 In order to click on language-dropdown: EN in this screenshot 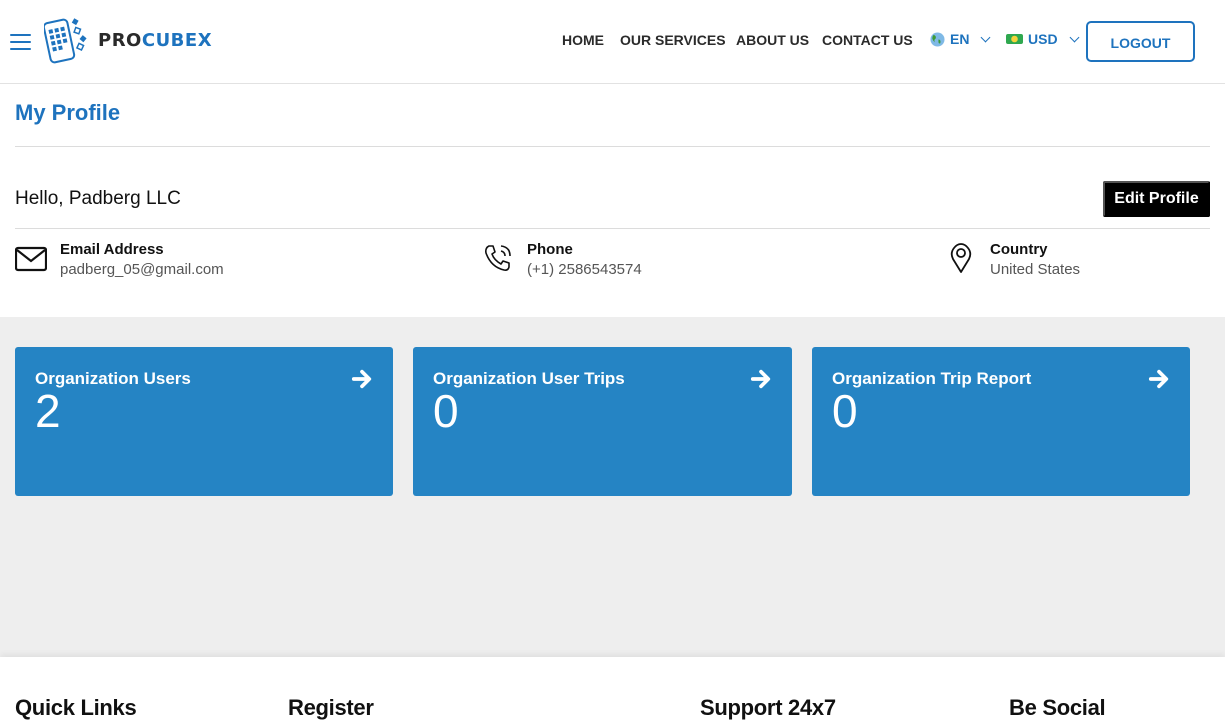, I will do `click(960, 39)`.